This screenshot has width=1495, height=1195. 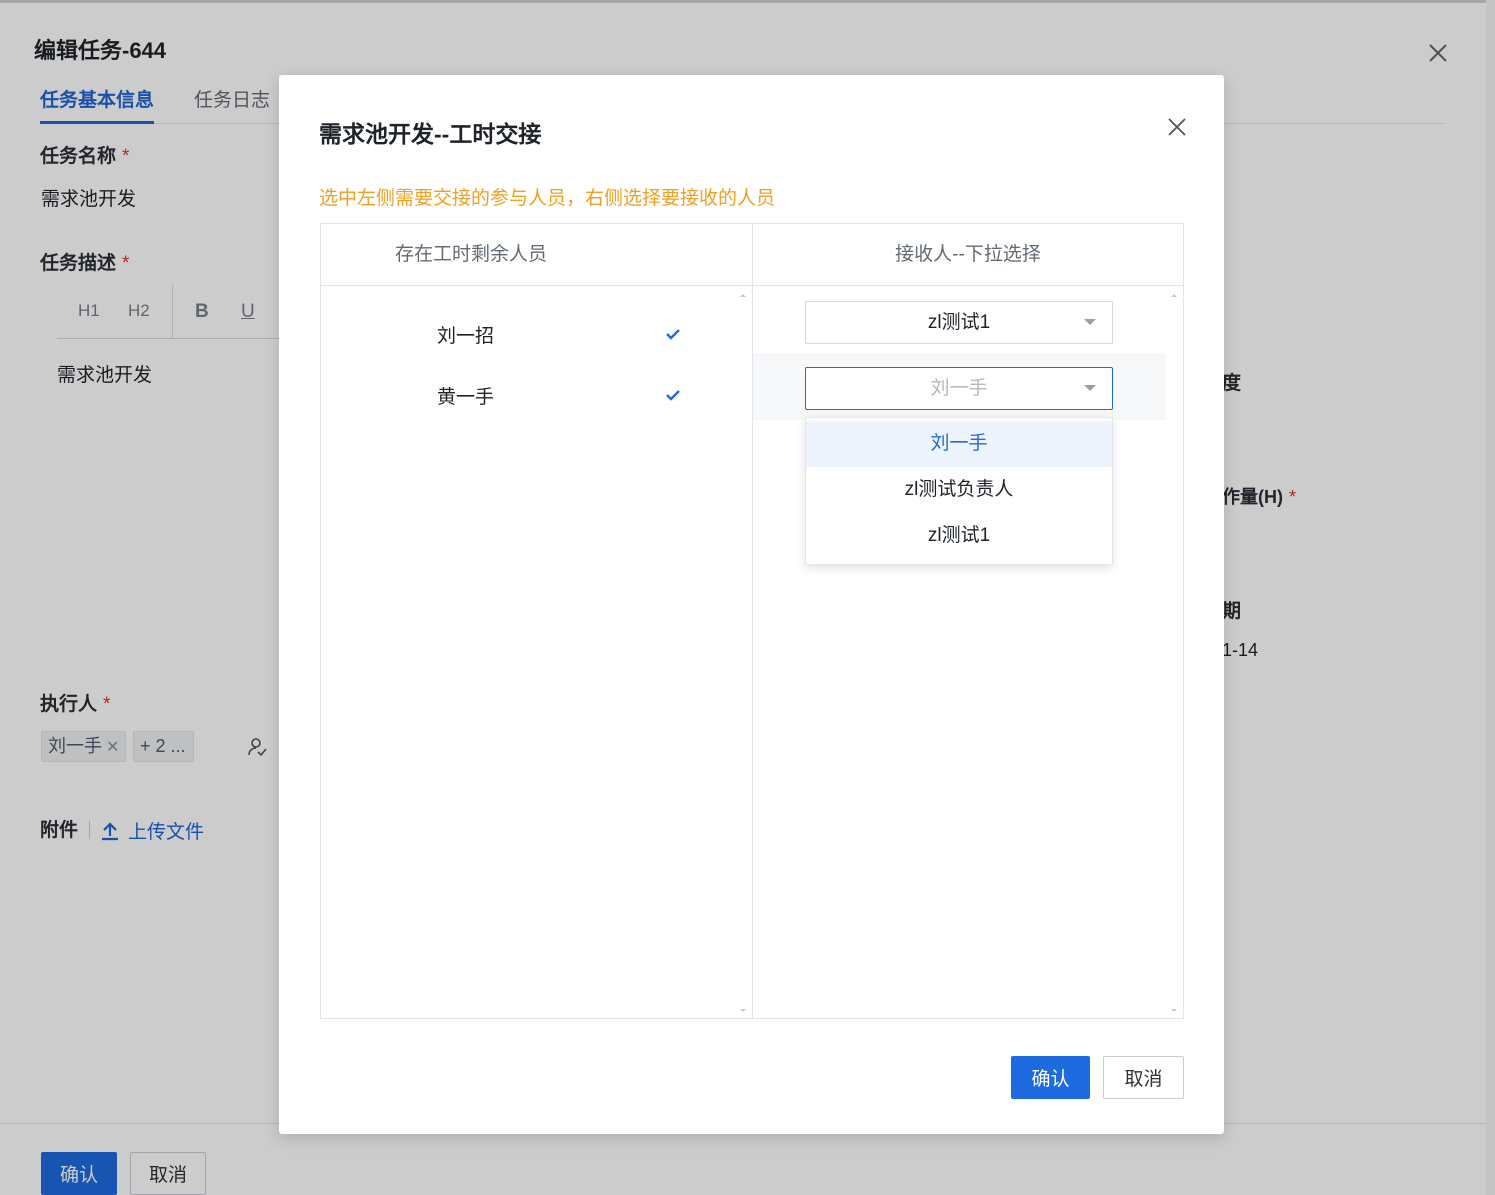 I want to click on person-name: 刘一招, so click(x=466, y=336).